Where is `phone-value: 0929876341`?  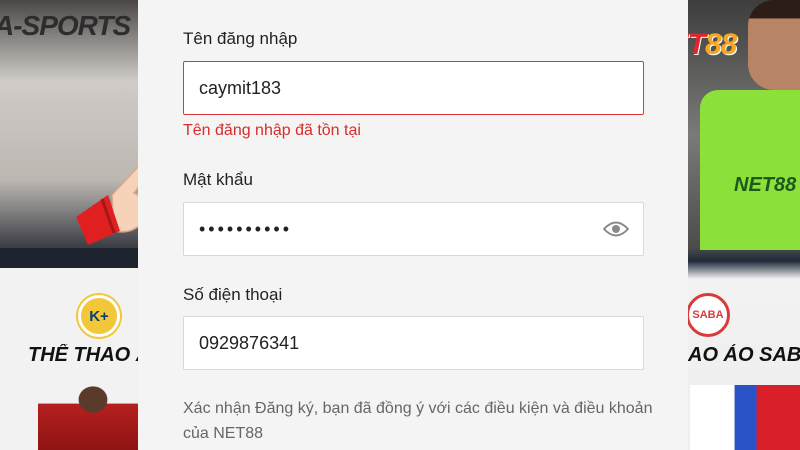
phone-value: 0929876341 is located at coordinates (249, 342).